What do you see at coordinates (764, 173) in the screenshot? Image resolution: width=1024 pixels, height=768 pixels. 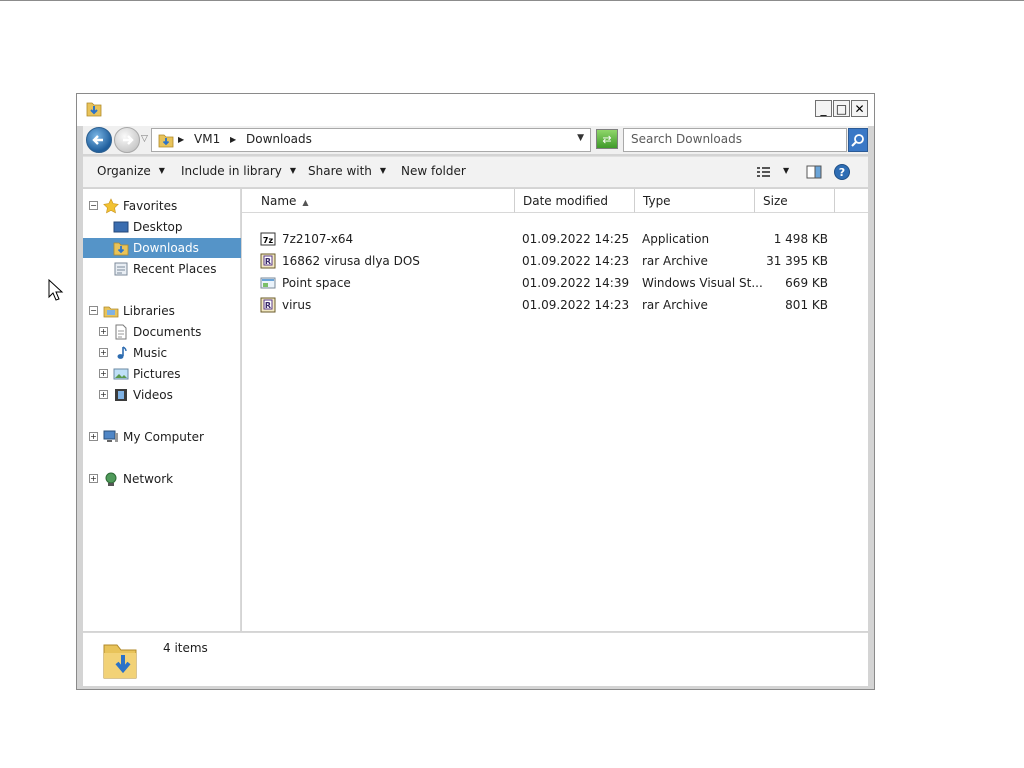 I see `view-options-button` at bounding box center [764, 173].